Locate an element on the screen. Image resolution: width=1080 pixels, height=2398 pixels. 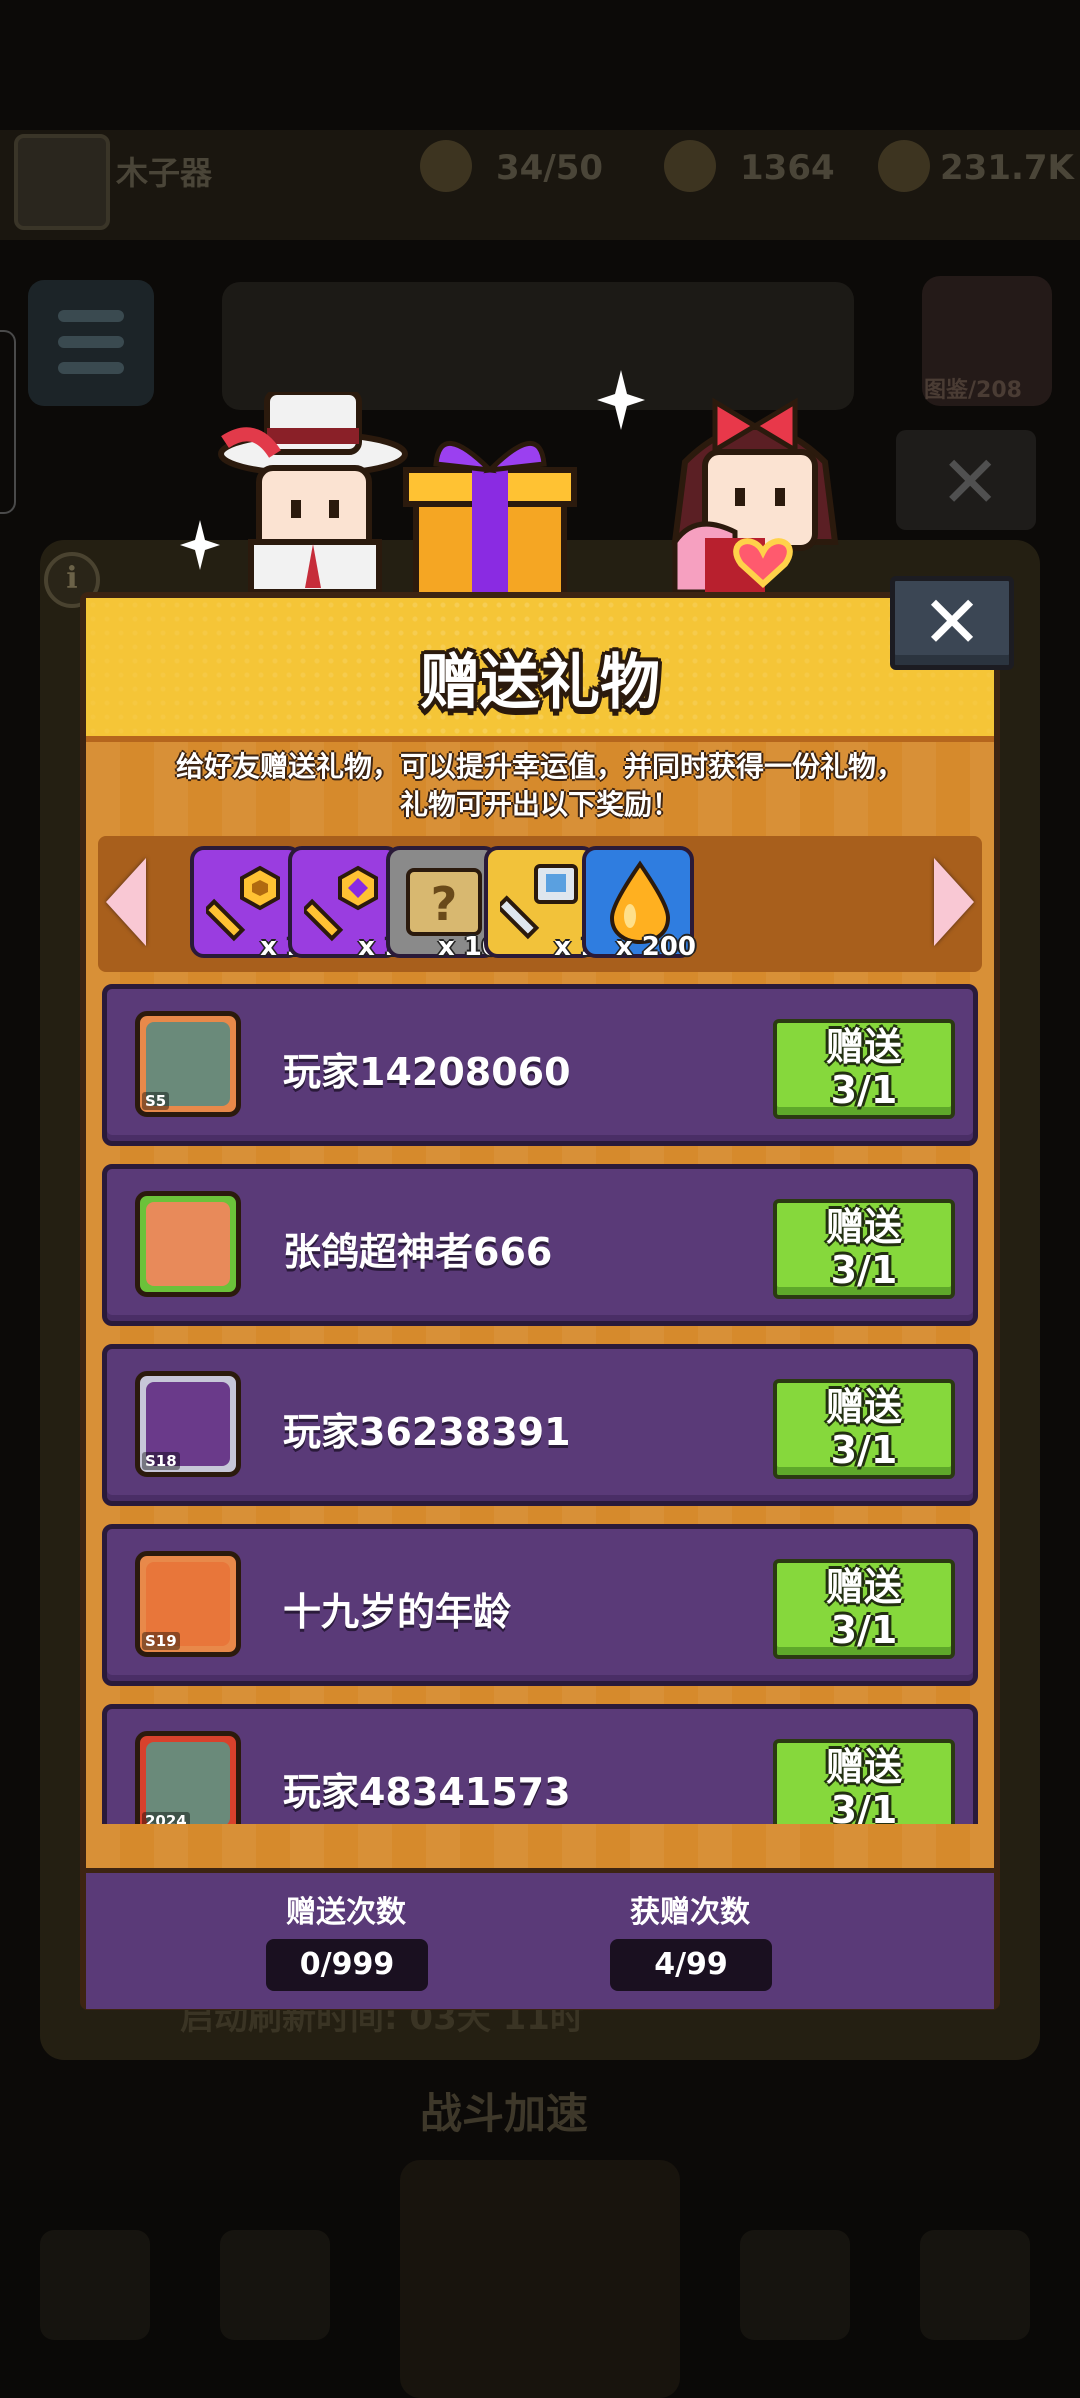
gentleman-character-icon is located at coordinates (313, 492).